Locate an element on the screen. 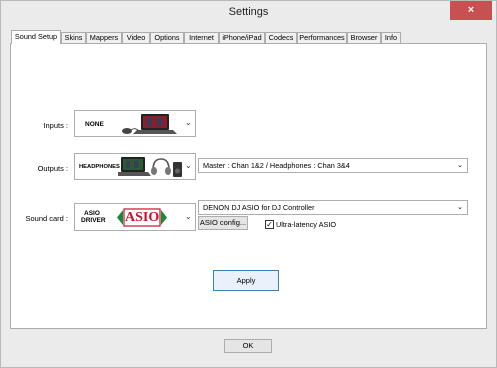 Image resolution: width=497 pixels, height=368 pixels. sound-card-device-text-line2: DRIVER is located at coordinates (93, 220).